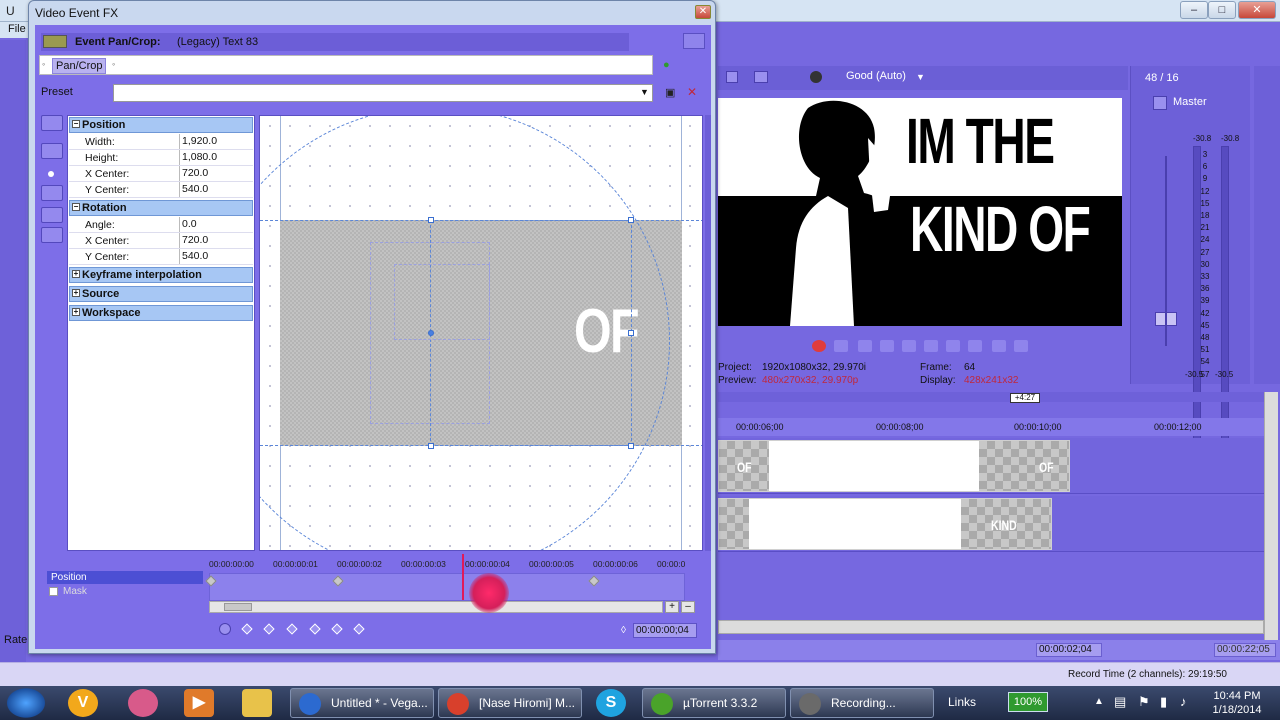  I want to click on enable-fx-icon: ●, so click(666, 65).